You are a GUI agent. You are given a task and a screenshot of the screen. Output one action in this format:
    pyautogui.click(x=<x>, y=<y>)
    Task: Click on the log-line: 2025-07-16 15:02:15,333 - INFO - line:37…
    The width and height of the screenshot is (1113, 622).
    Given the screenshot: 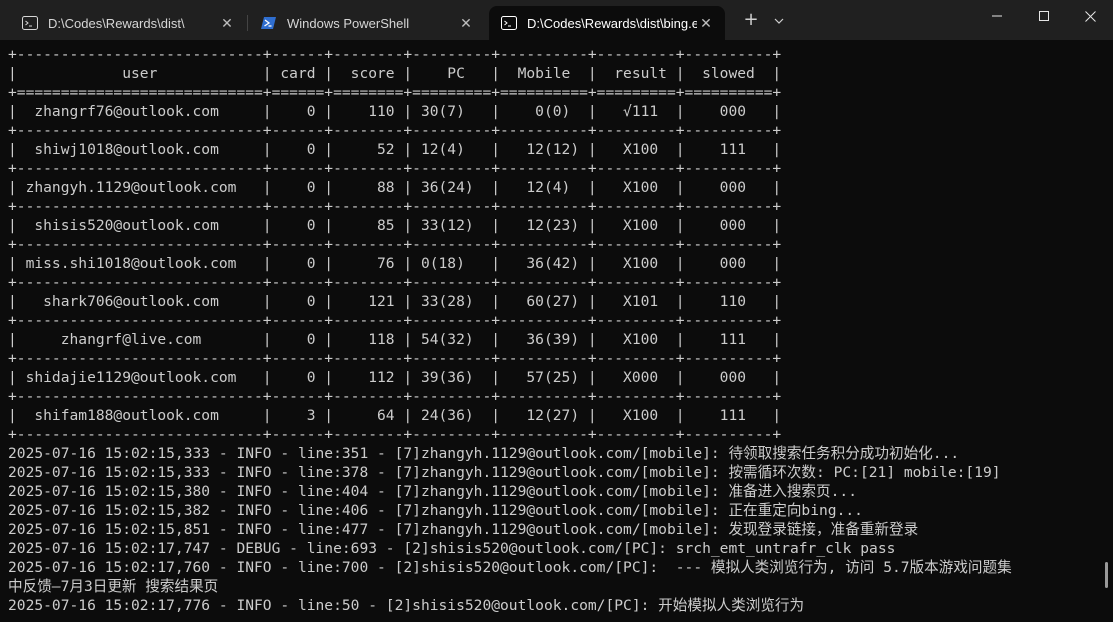 What is the action you would take?
    pyautogui.click(x=504, y=472)
    